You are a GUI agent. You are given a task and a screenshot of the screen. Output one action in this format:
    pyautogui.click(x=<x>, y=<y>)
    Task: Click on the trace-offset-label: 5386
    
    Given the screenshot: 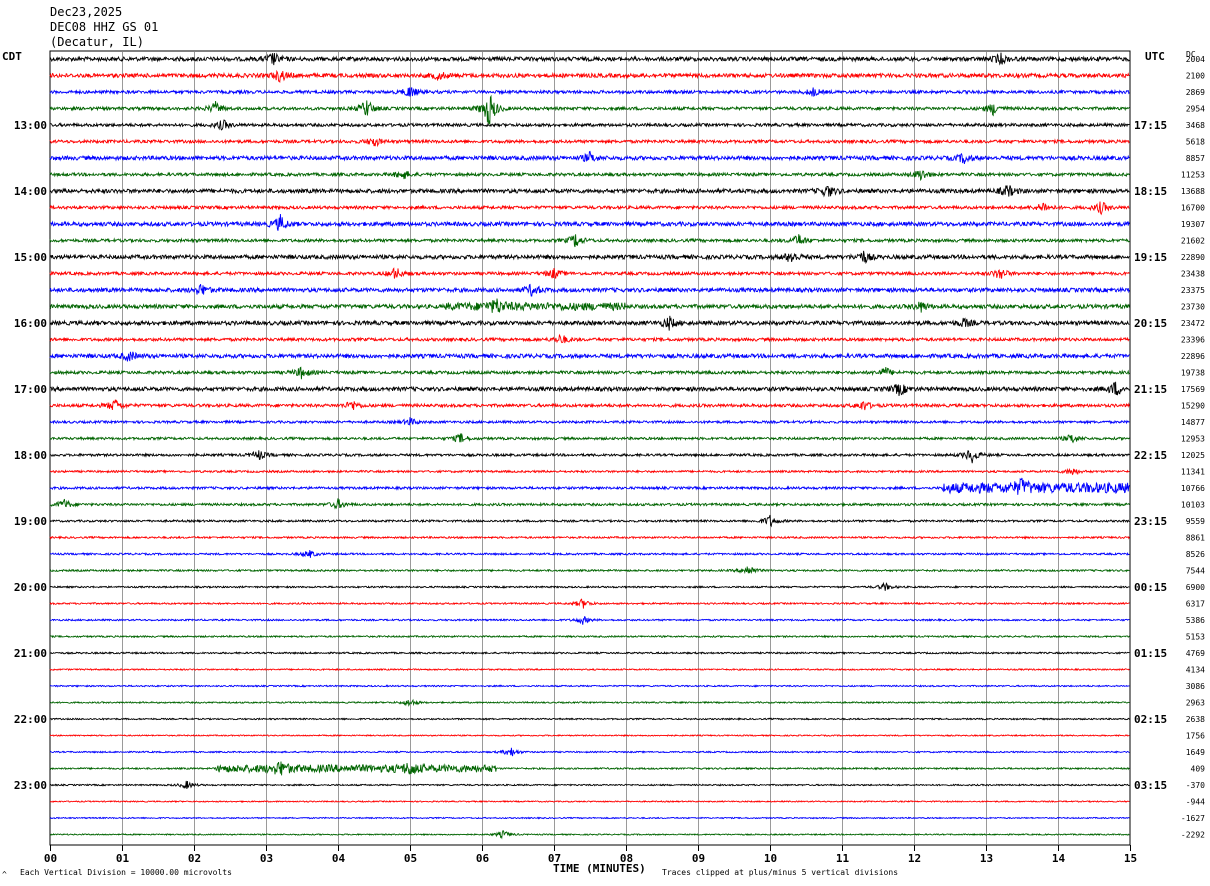 What is the action you would take?
    pyautogui.click(x=1195, y=620)
    